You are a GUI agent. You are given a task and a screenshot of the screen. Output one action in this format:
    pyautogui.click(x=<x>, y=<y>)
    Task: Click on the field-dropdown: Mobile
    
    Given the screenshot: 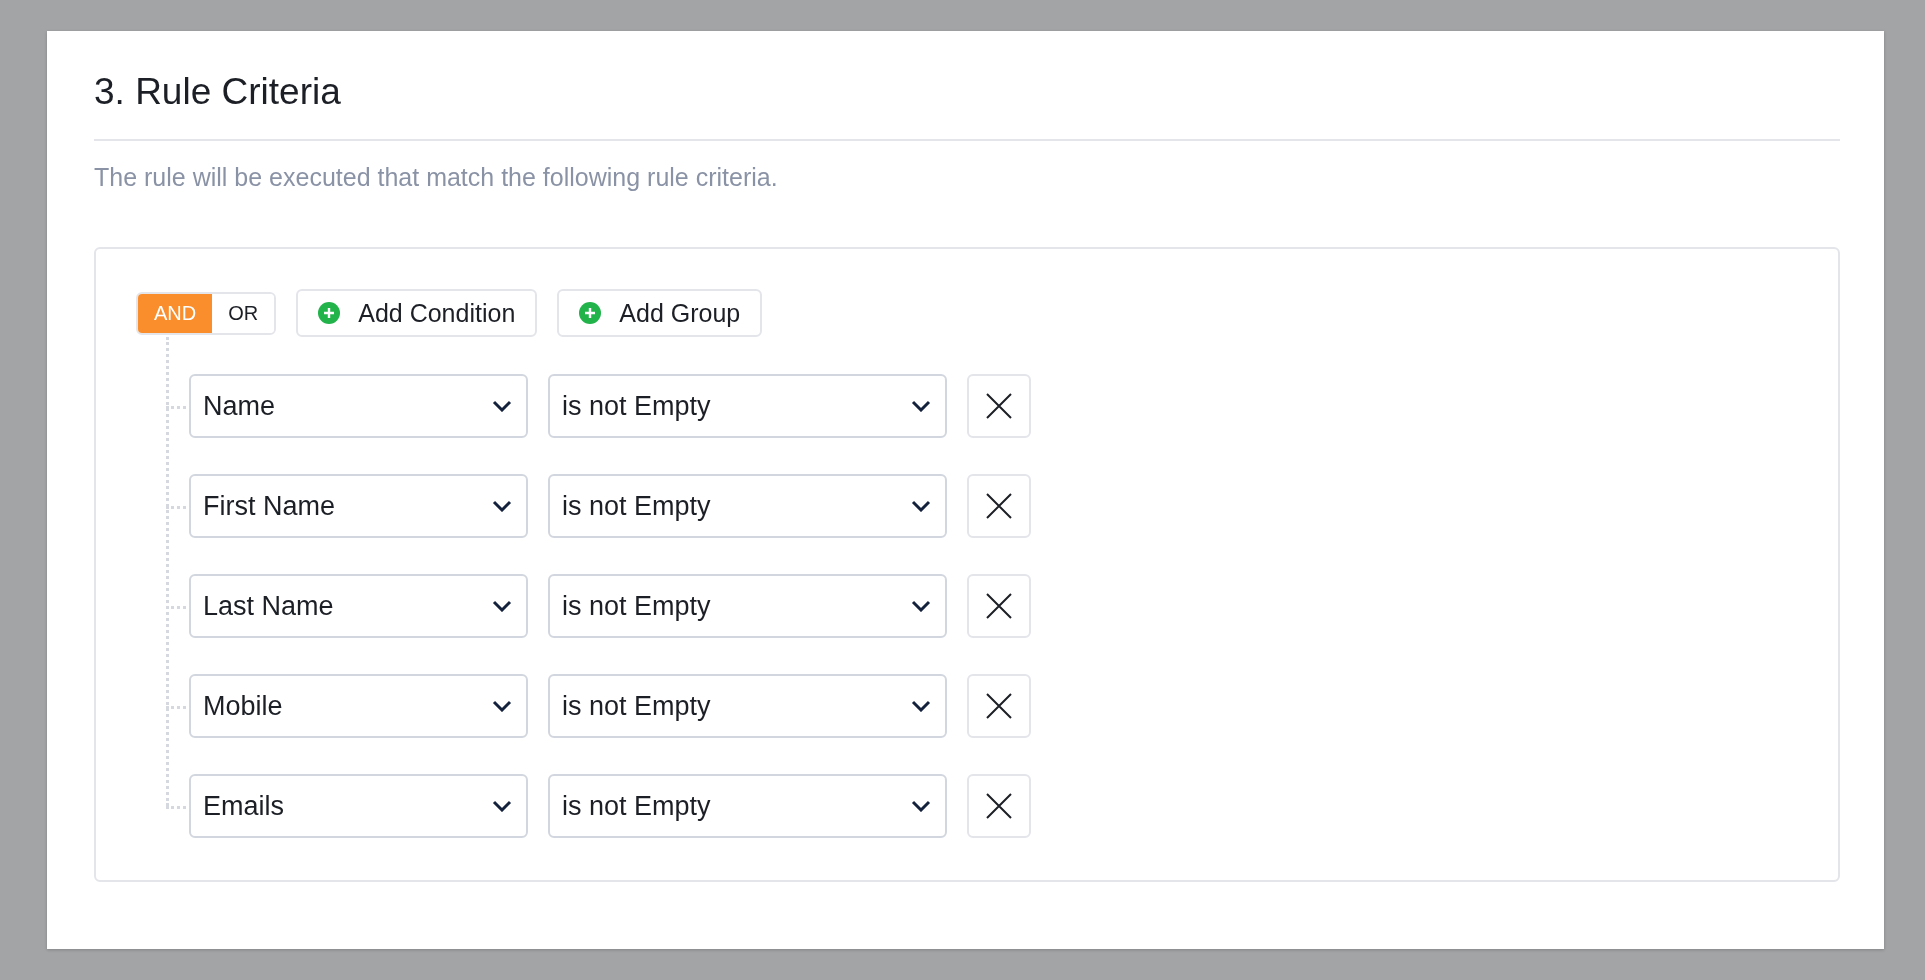 What is the action you would take?
    pyautogui.click(x=358, y=706)
    